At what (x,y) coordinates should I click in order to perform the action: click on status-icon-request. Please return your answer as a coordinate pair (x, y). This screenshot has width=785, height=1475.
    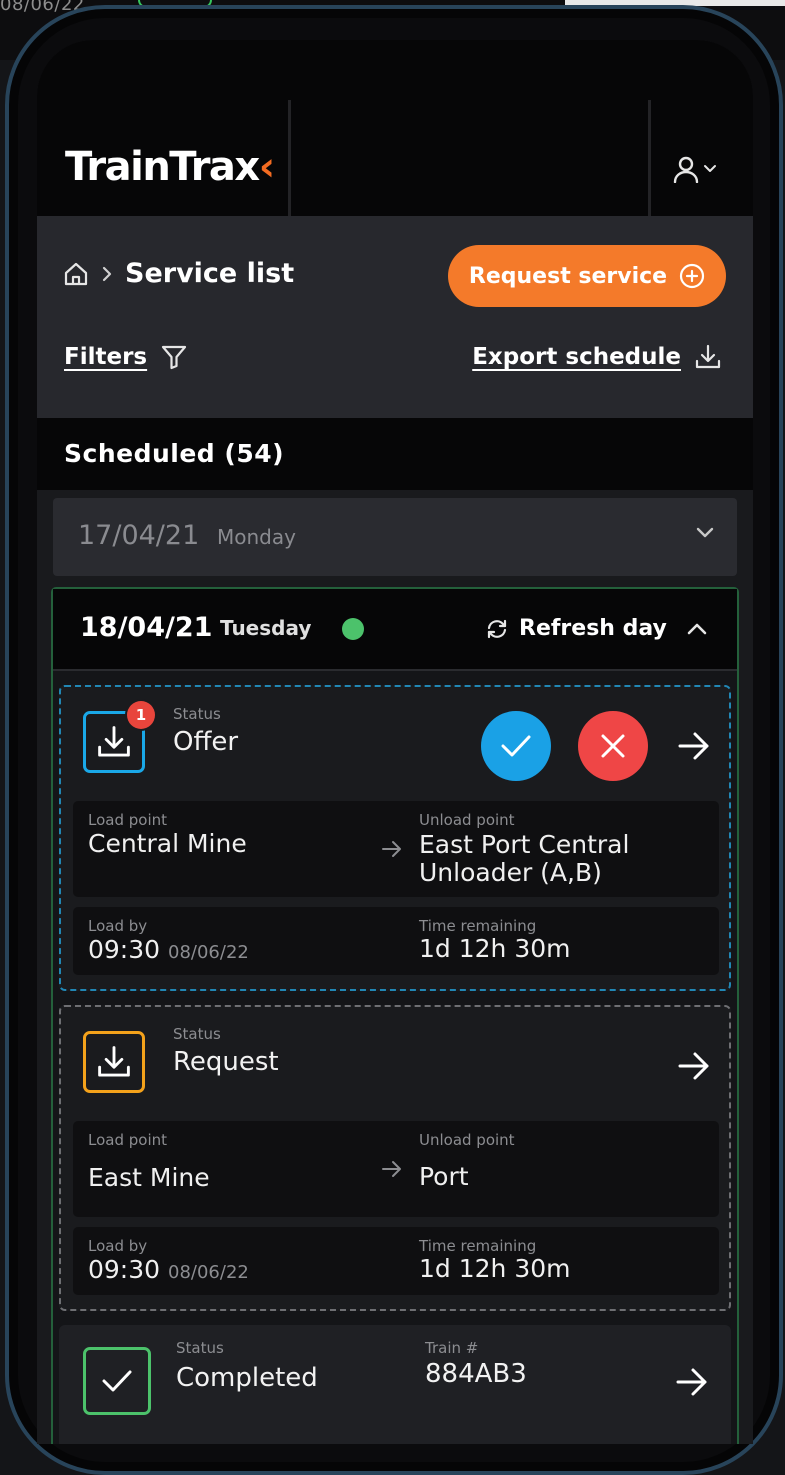
    Looking at the image, I should click on (114, 1062).